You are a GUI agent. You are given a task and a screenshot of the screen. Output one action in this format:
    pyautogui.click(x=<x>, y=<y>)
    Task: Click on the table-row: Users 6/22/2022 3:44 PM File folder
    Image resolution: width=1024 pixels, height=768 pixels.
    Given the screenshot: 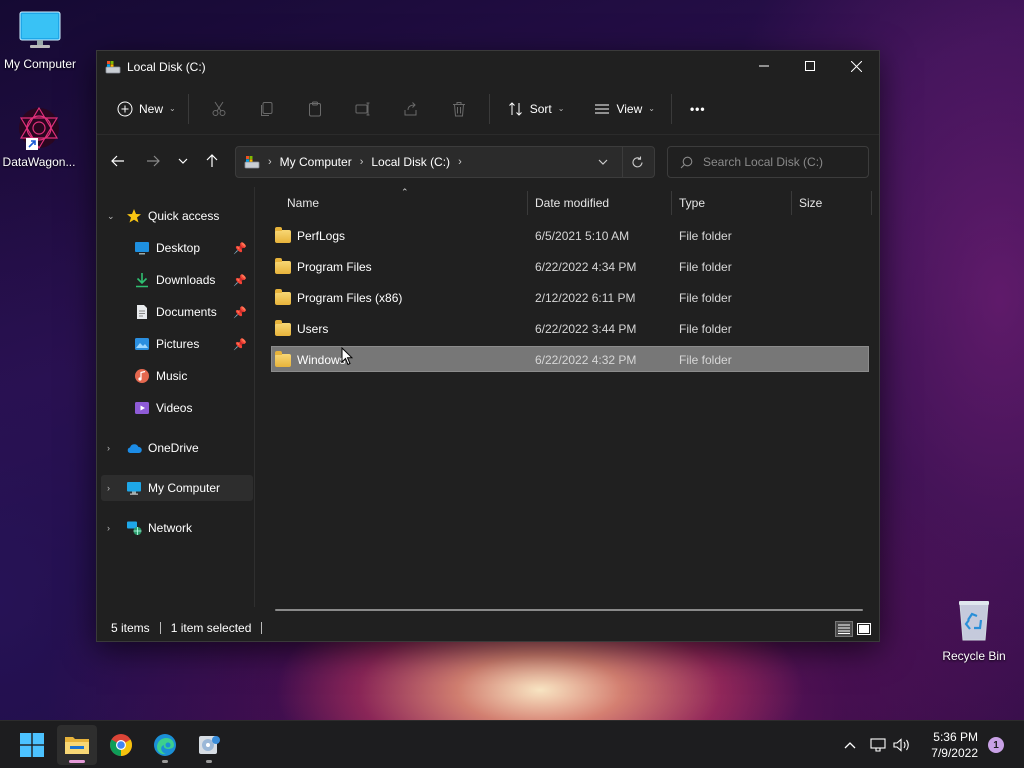 What is the action you would take?
    pyautogui.click(x=570, y=329)
    